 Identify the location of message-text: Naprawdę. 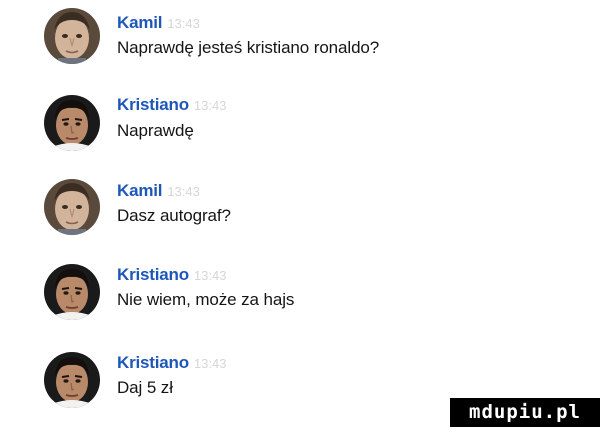
(155, 130).